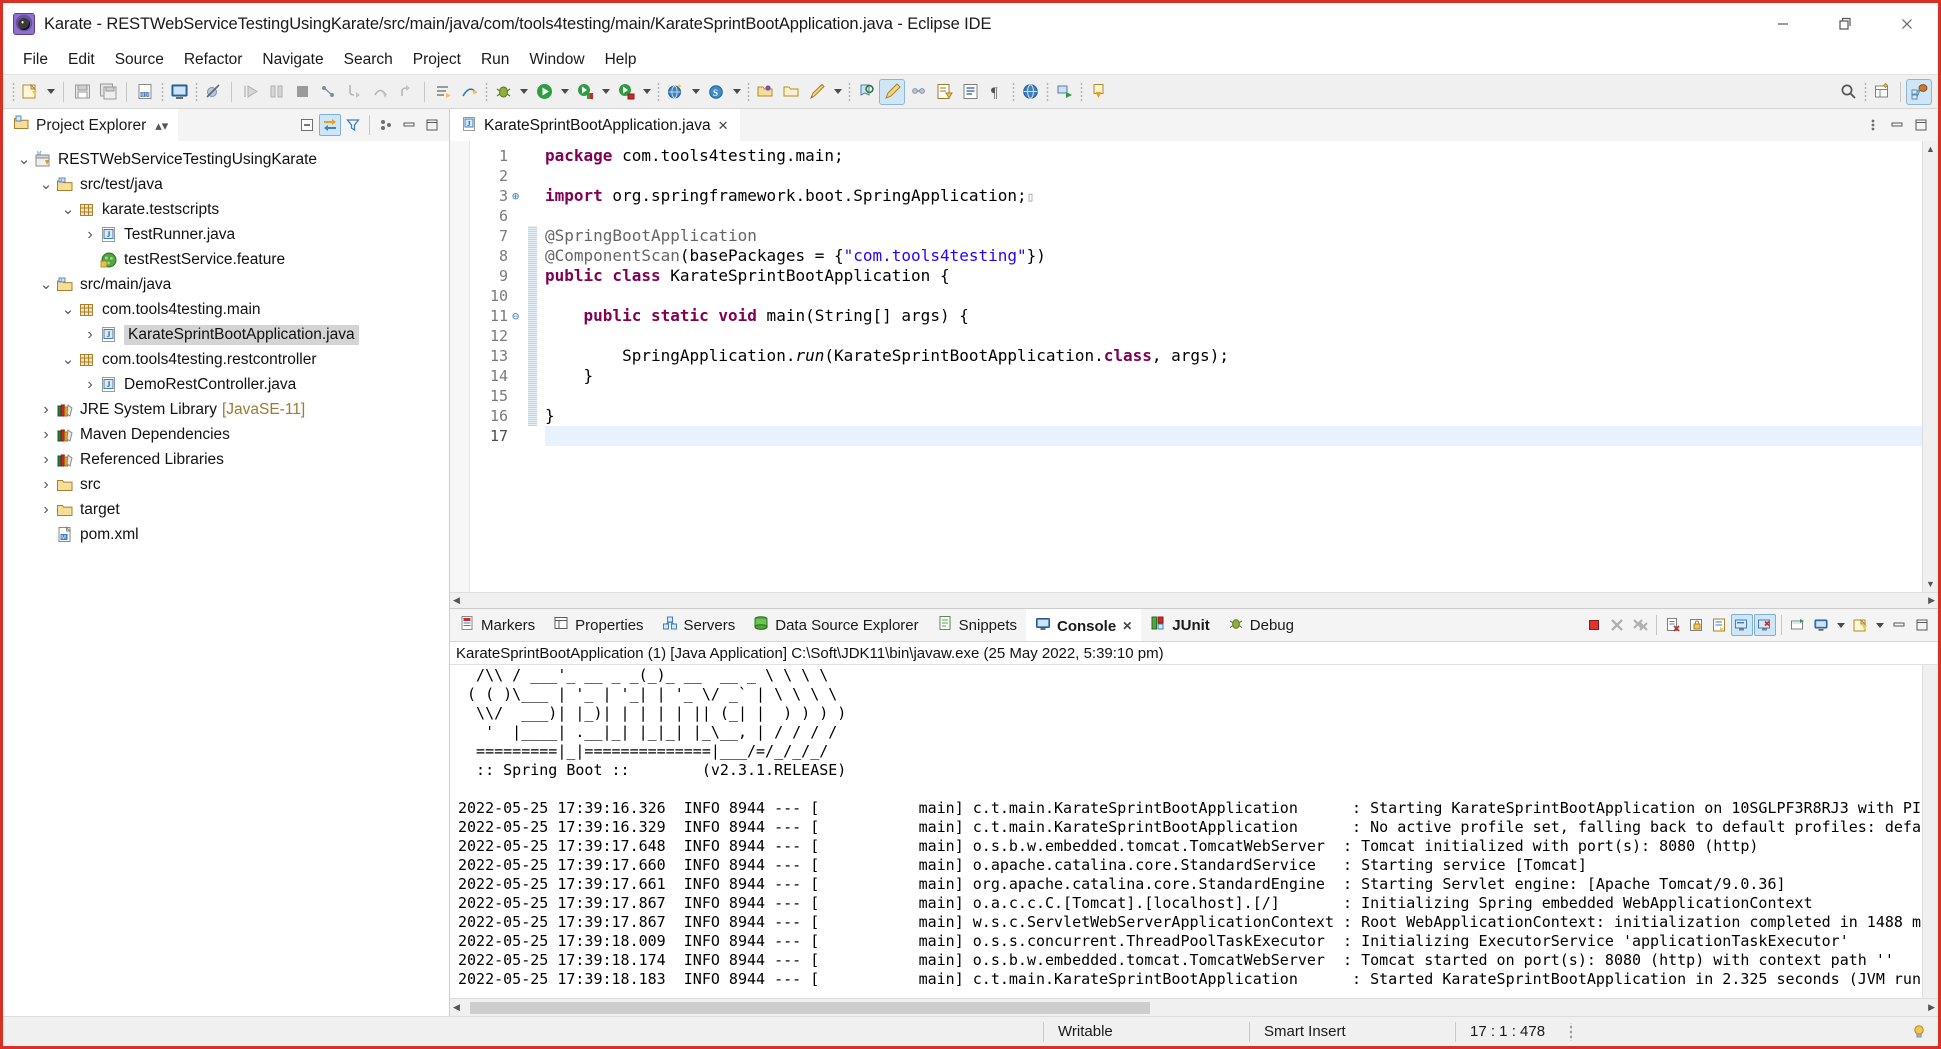 This screenshot has height=1049, width=1941. I want to click on scroll-up-icon: ▲, so click(1930, 149).